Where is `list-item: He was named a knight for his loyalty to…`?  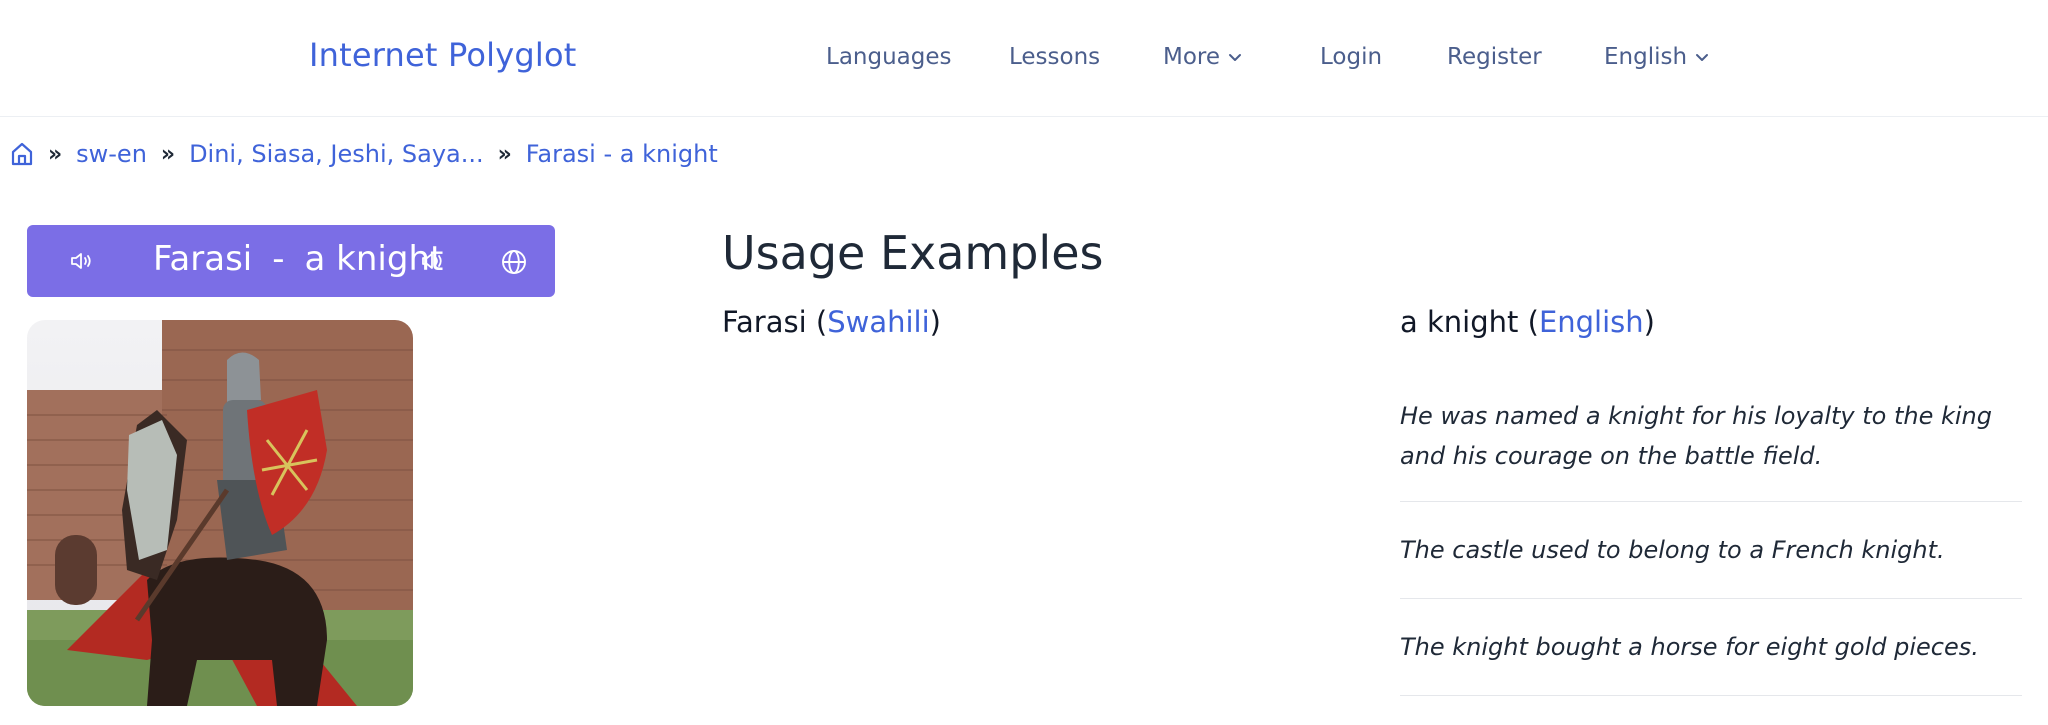 list-item: He was named a knight for his loyalty to… is located at coordinates (1711, 440).